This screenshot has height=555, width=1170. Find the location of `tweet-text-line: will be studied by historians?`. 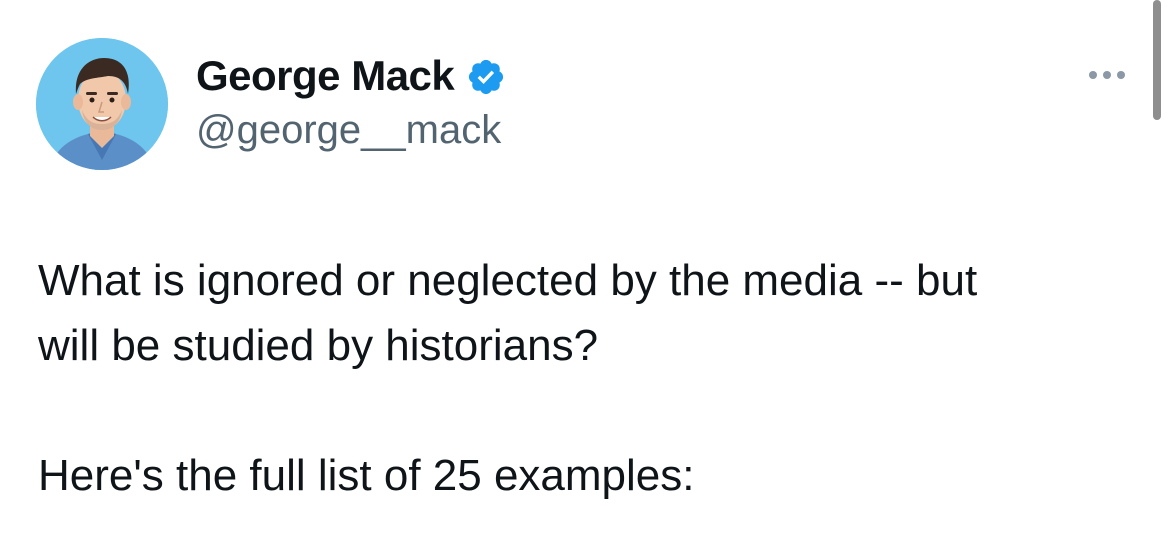

tweet-text-line: will be studied by historians? is located at coordinates (318, 345).